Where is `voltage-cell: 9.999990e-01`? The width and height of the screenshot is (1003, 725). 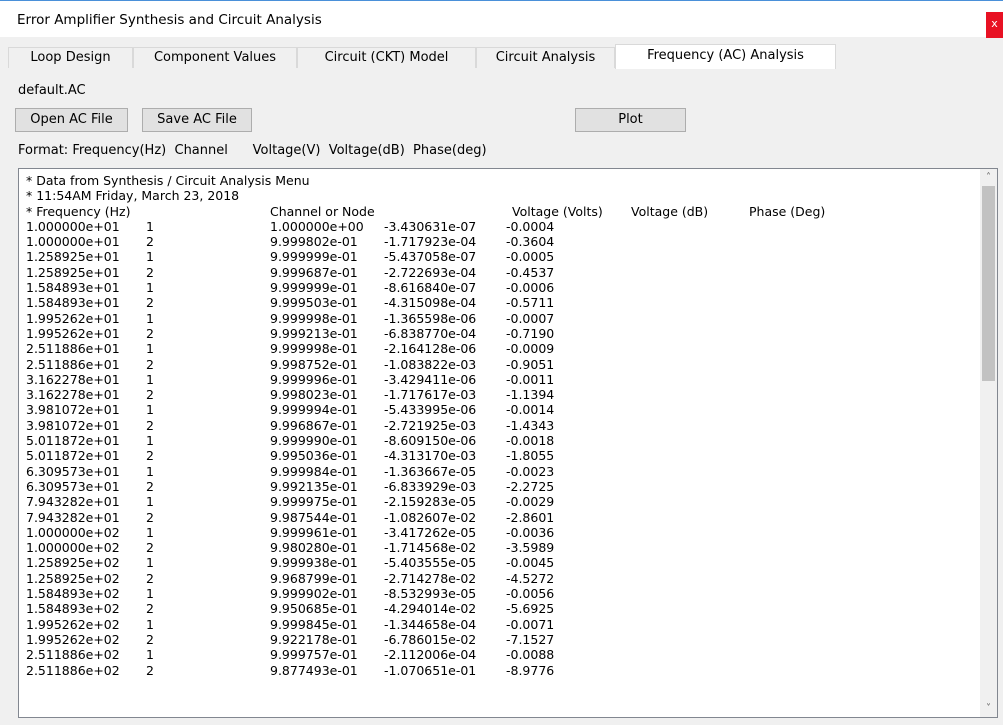
voltage-cell: 9.999990e-01 is located at coordinates (314, 441).